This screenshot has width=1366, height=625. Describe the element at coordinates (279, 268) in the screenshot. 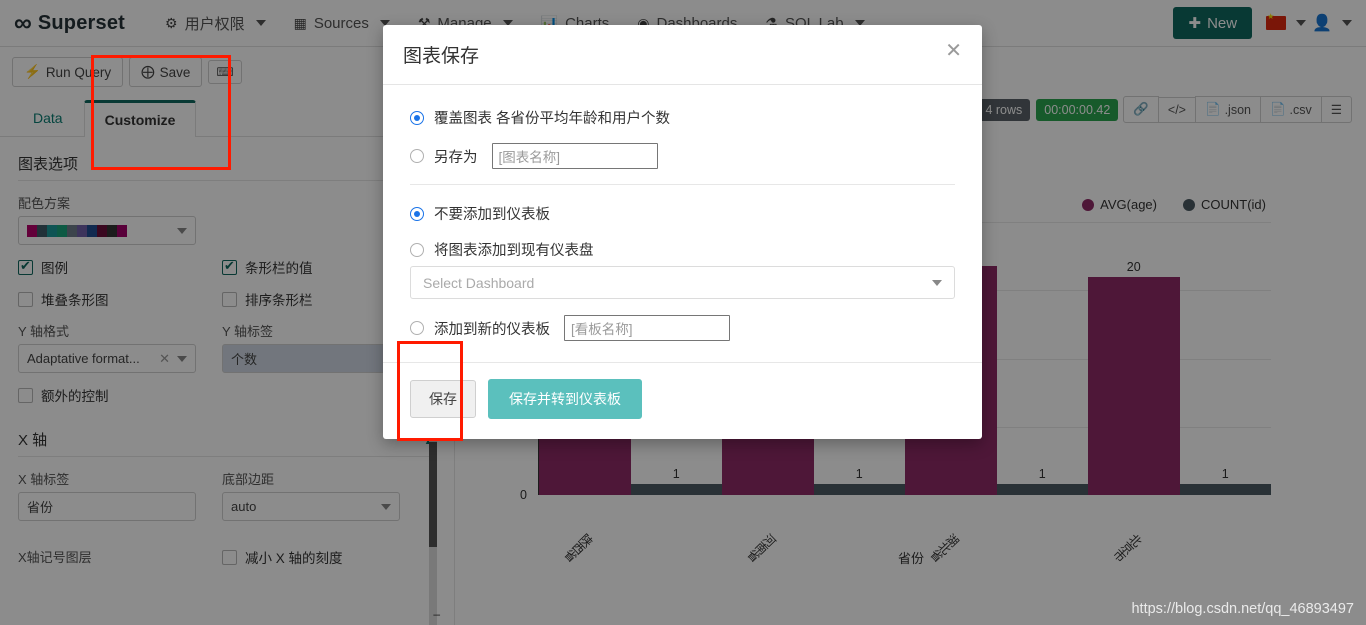

I see `checkbox-label: 条形栏的值` at that location.